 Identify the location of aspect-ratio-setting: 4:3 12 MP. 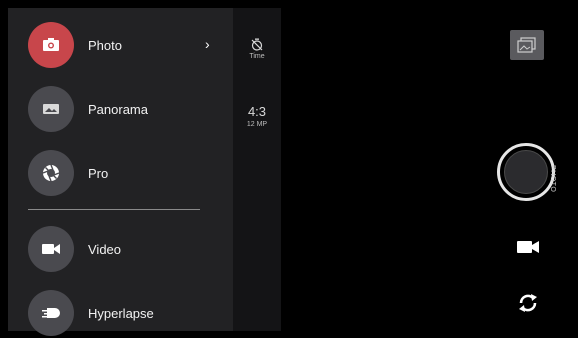
(257, 117).